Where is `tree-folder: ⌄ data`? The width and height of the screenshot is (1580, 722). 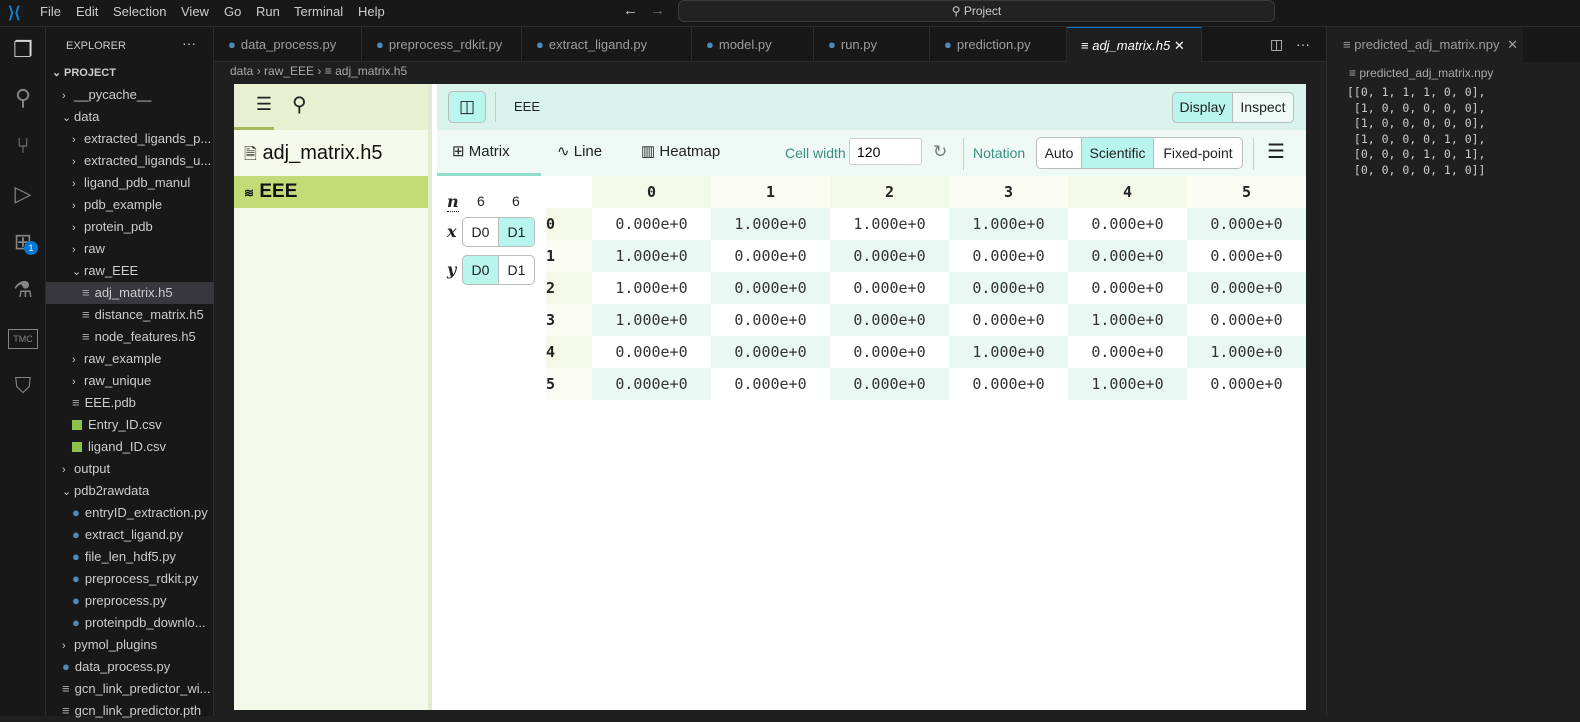 tree-folder: ⌄ data is located at coordinates (130, 117).